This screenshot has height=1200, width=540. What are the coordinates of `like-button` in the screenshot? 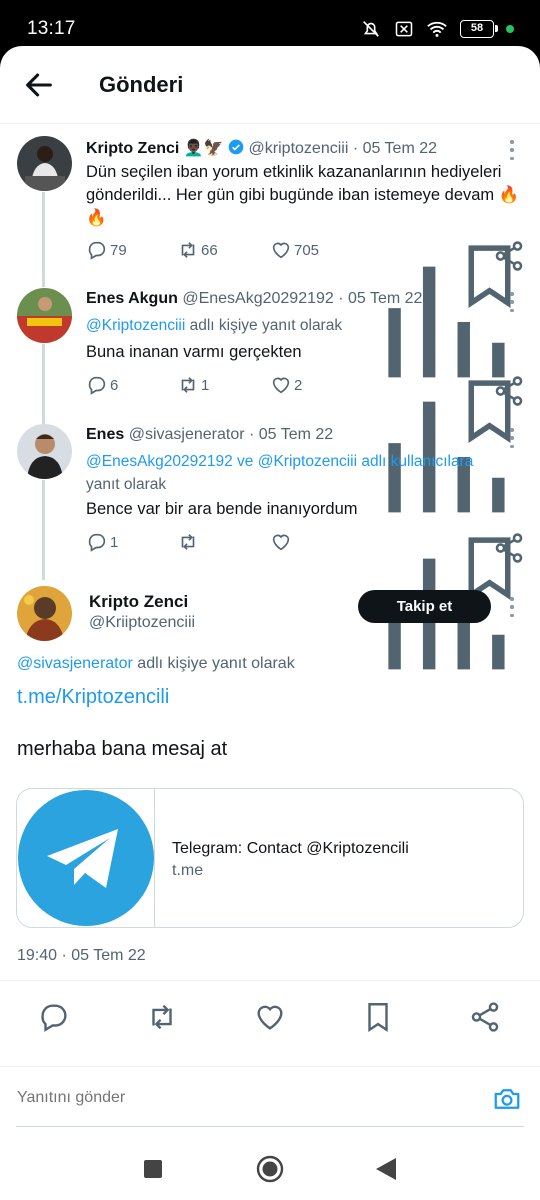 It's located at (281, 542).